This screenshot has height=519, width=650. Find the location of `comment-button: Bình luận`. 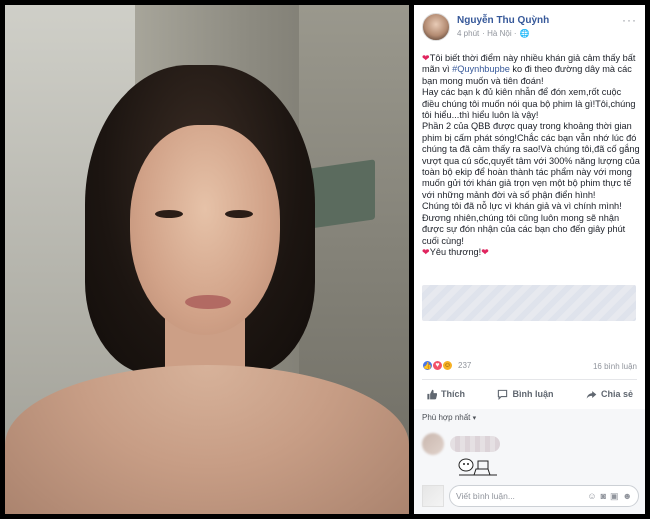

comment-button: Bình luận is located at coordinates (525, 394).